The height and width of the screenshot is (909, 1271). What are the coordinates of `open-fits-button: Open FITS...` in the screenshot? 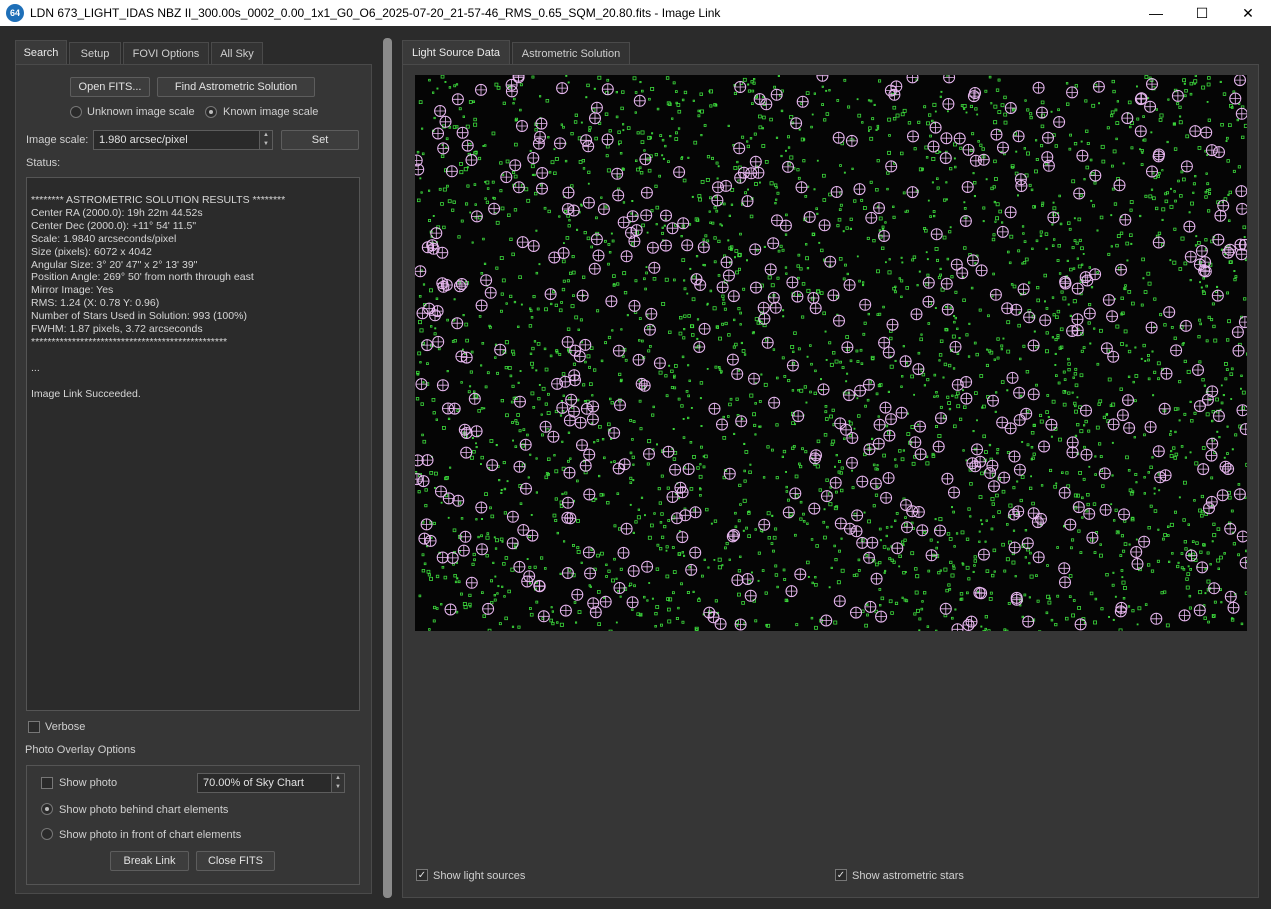 It's located at (110, 87).